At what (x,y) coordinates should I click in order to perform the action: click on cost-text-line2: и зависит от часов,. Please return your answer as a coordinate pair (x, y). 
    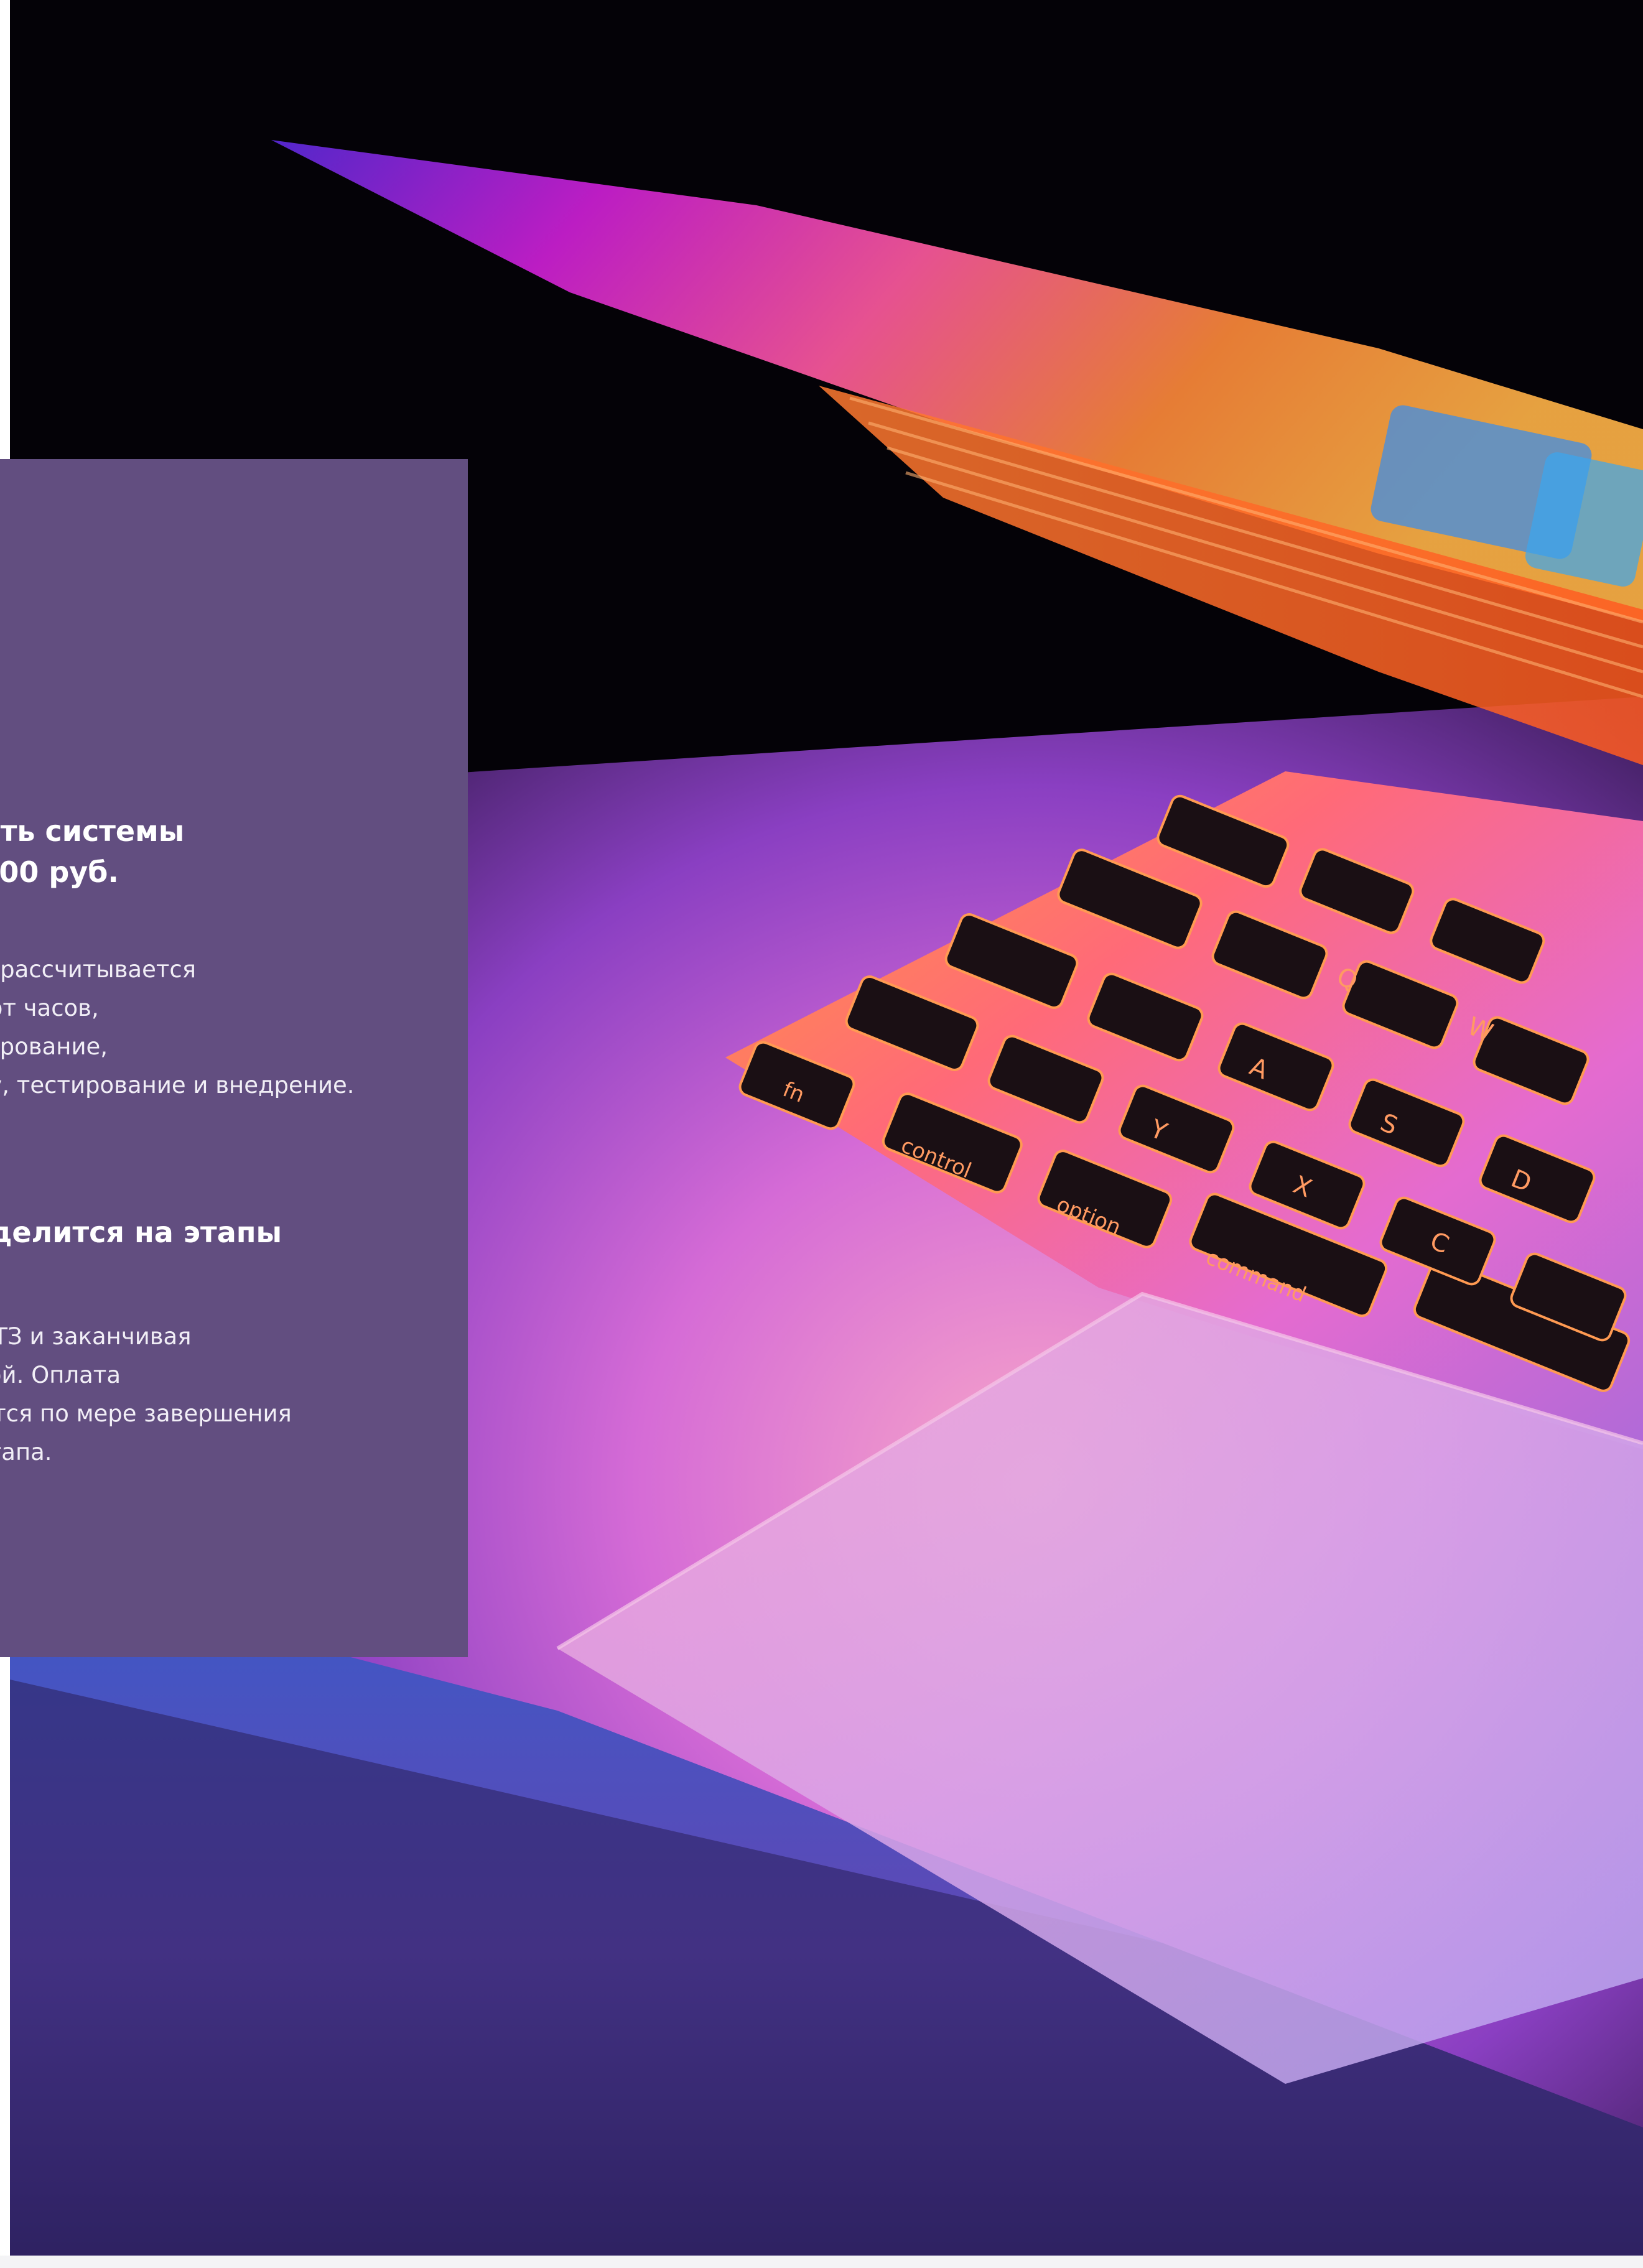
    Looking at the image, I should click on (49, 1008).